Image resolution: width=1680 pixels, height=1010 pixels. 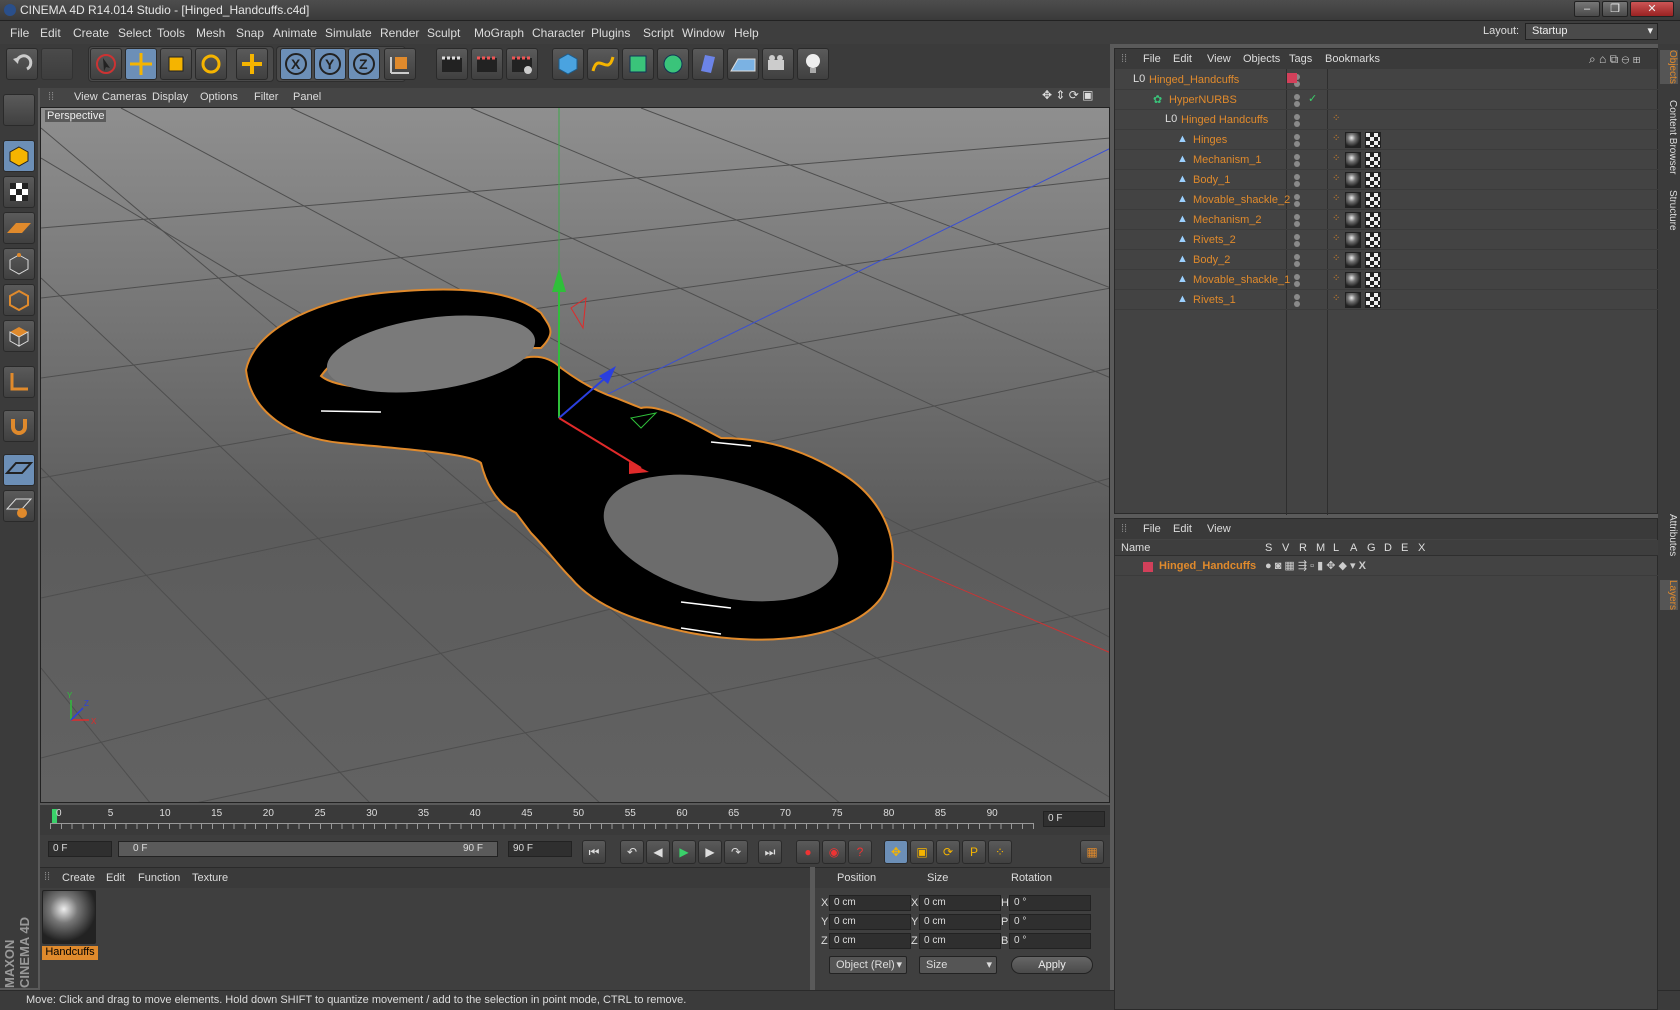 What do you see at coordinates (1387, 180) in the screenshot?
I see `object-row: ▲ Body_1 ⁘` at bounding box center [1387, 180].